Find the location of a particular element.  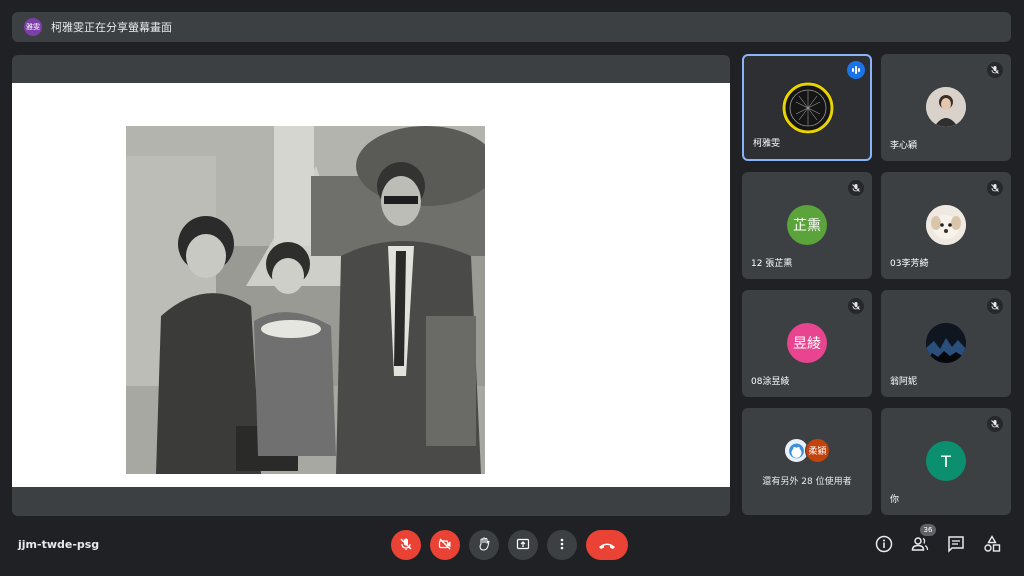

speaking-indicator-icon is located at coordinates (856, 70).